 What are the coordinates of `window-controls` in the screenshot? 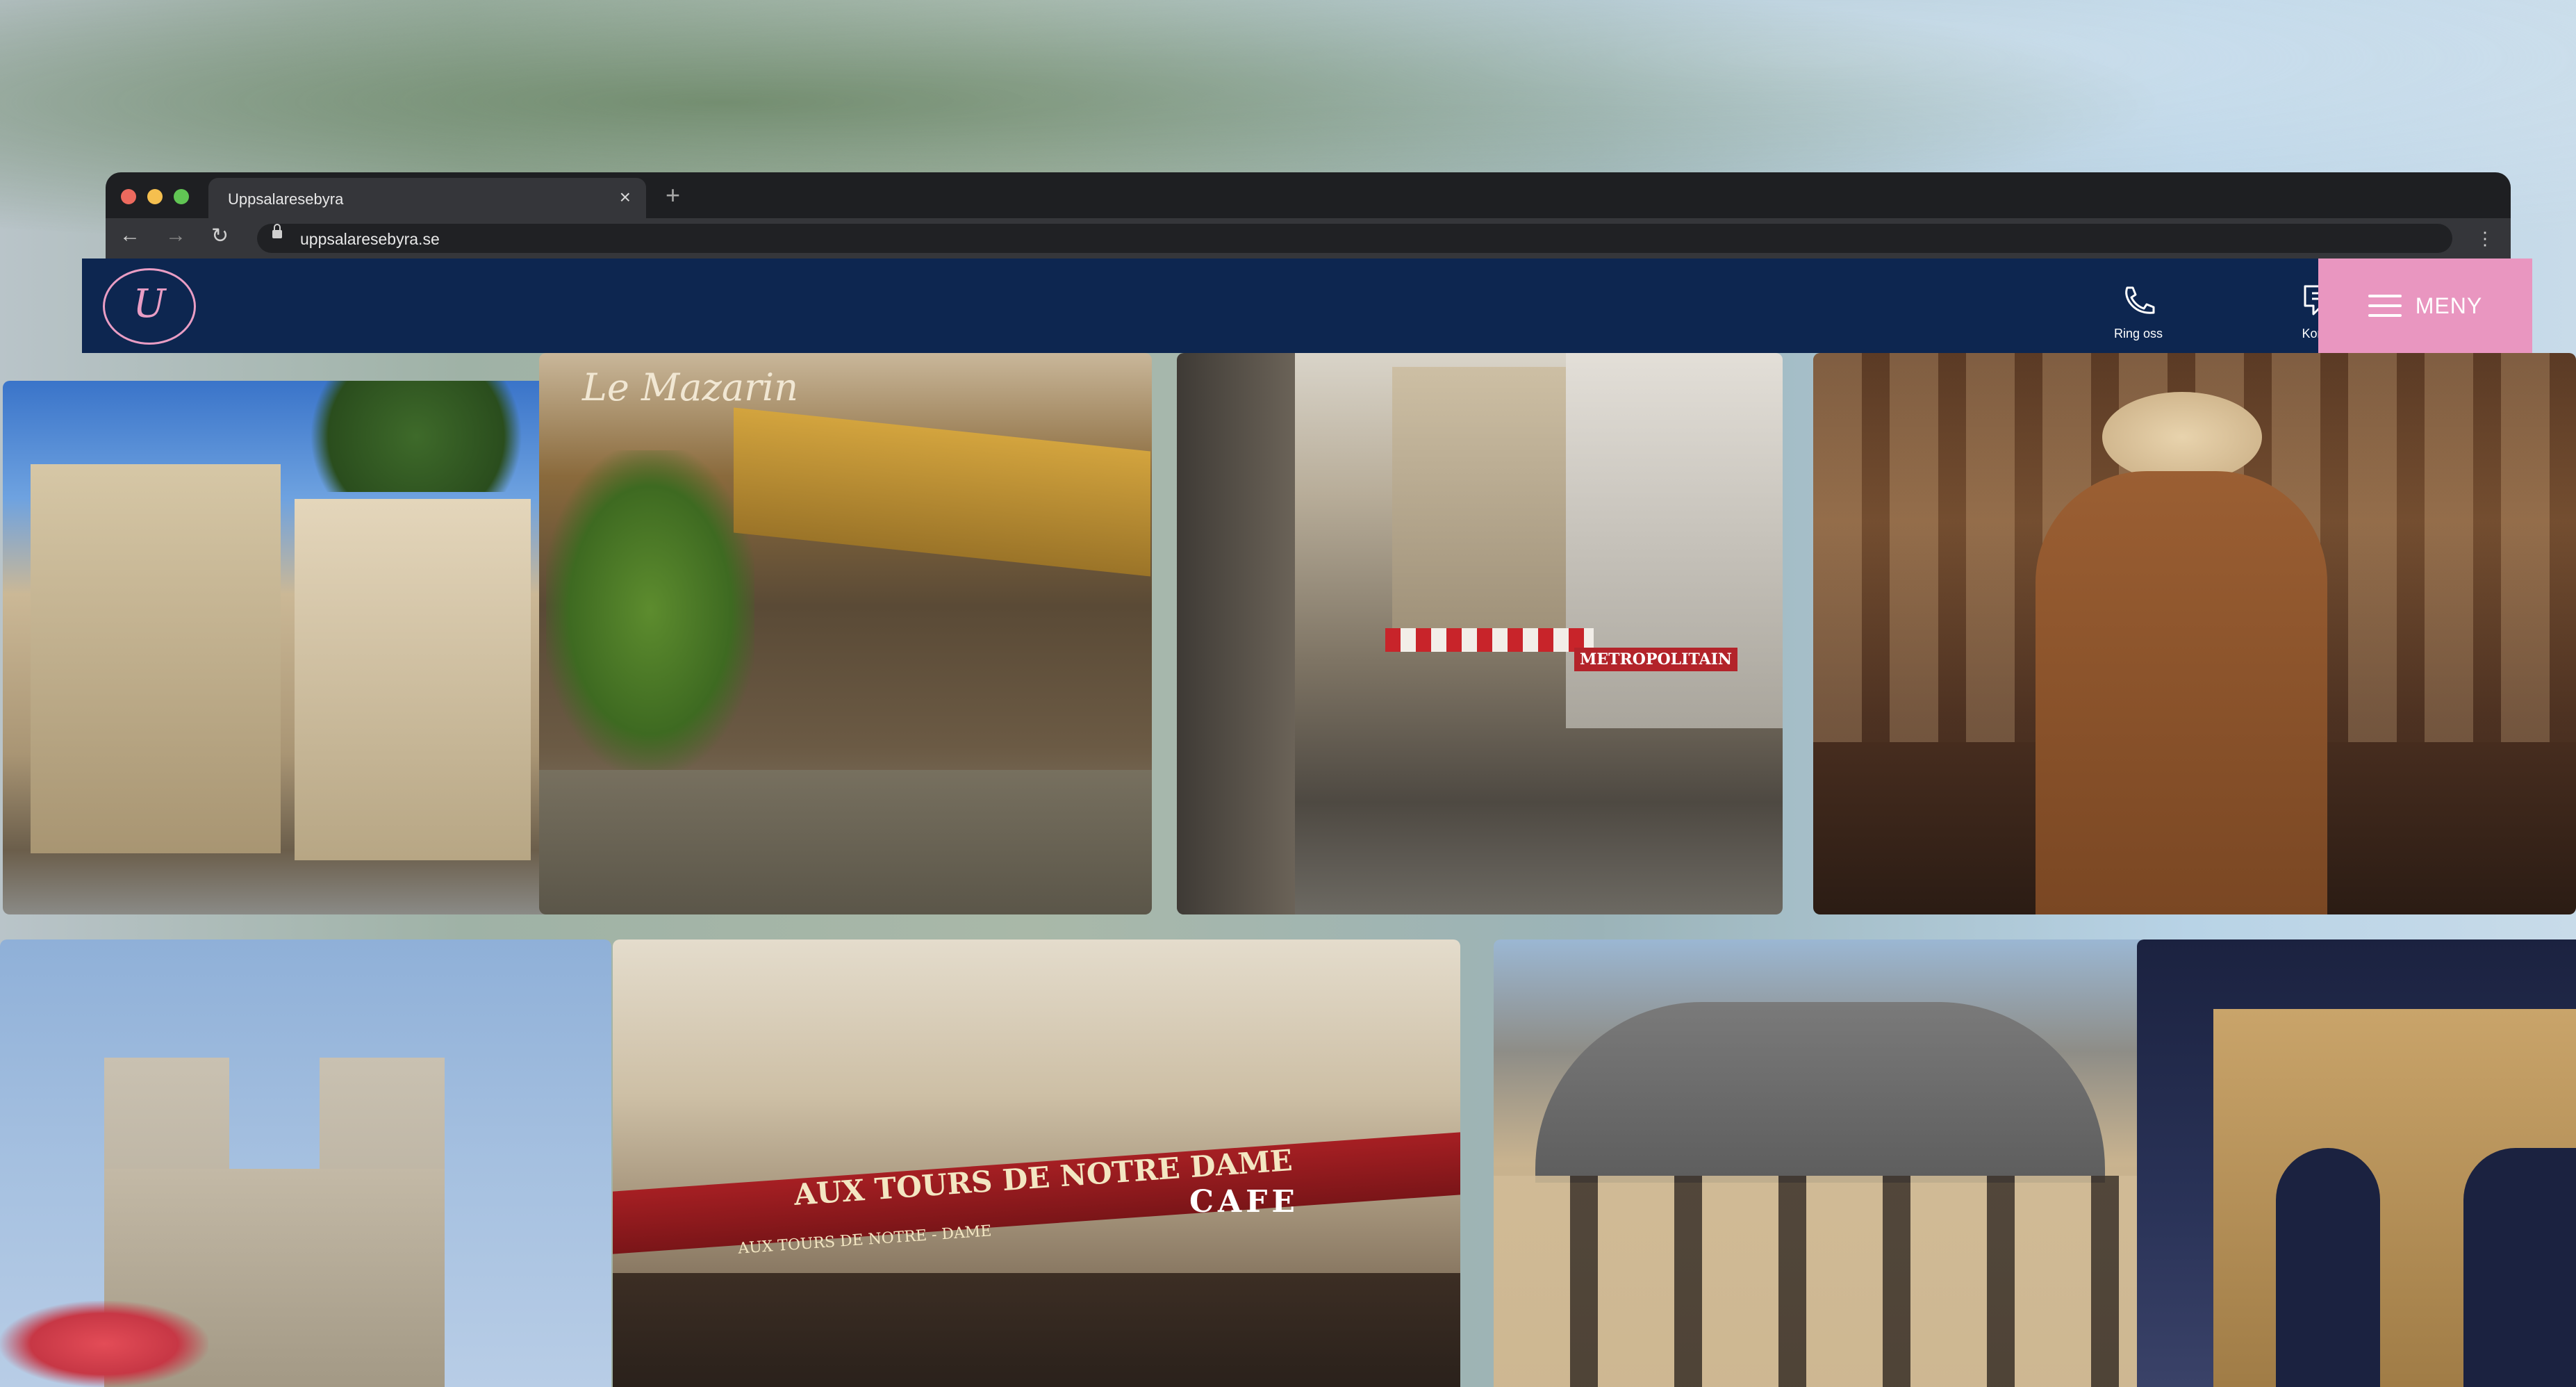 It's located at (155, 196).